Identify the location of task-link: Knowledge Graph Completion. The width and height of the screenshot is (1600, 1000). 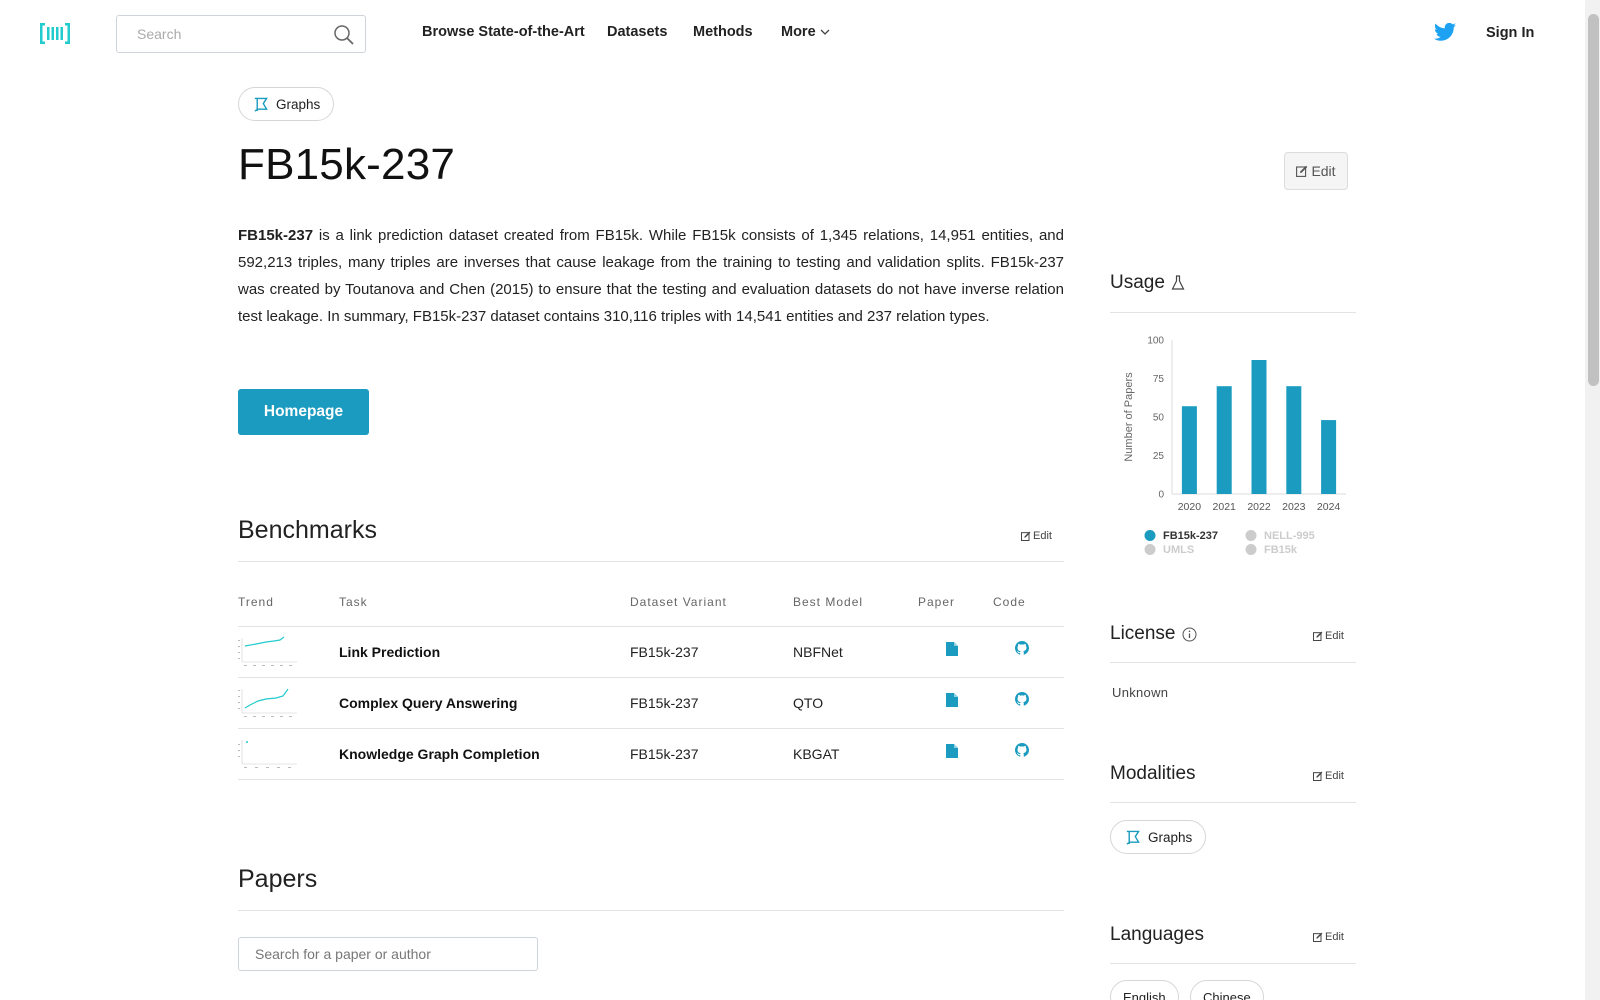
(439, 754).